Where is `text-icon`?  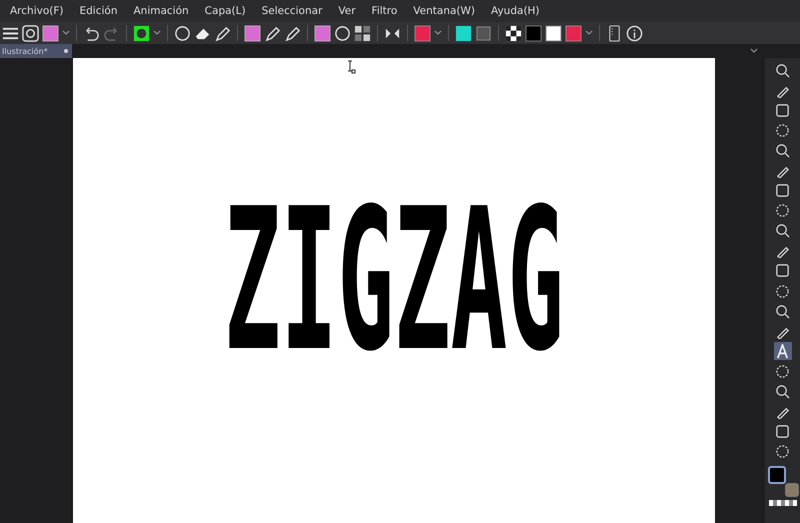
text-icon is located at coordinates (783, 351).